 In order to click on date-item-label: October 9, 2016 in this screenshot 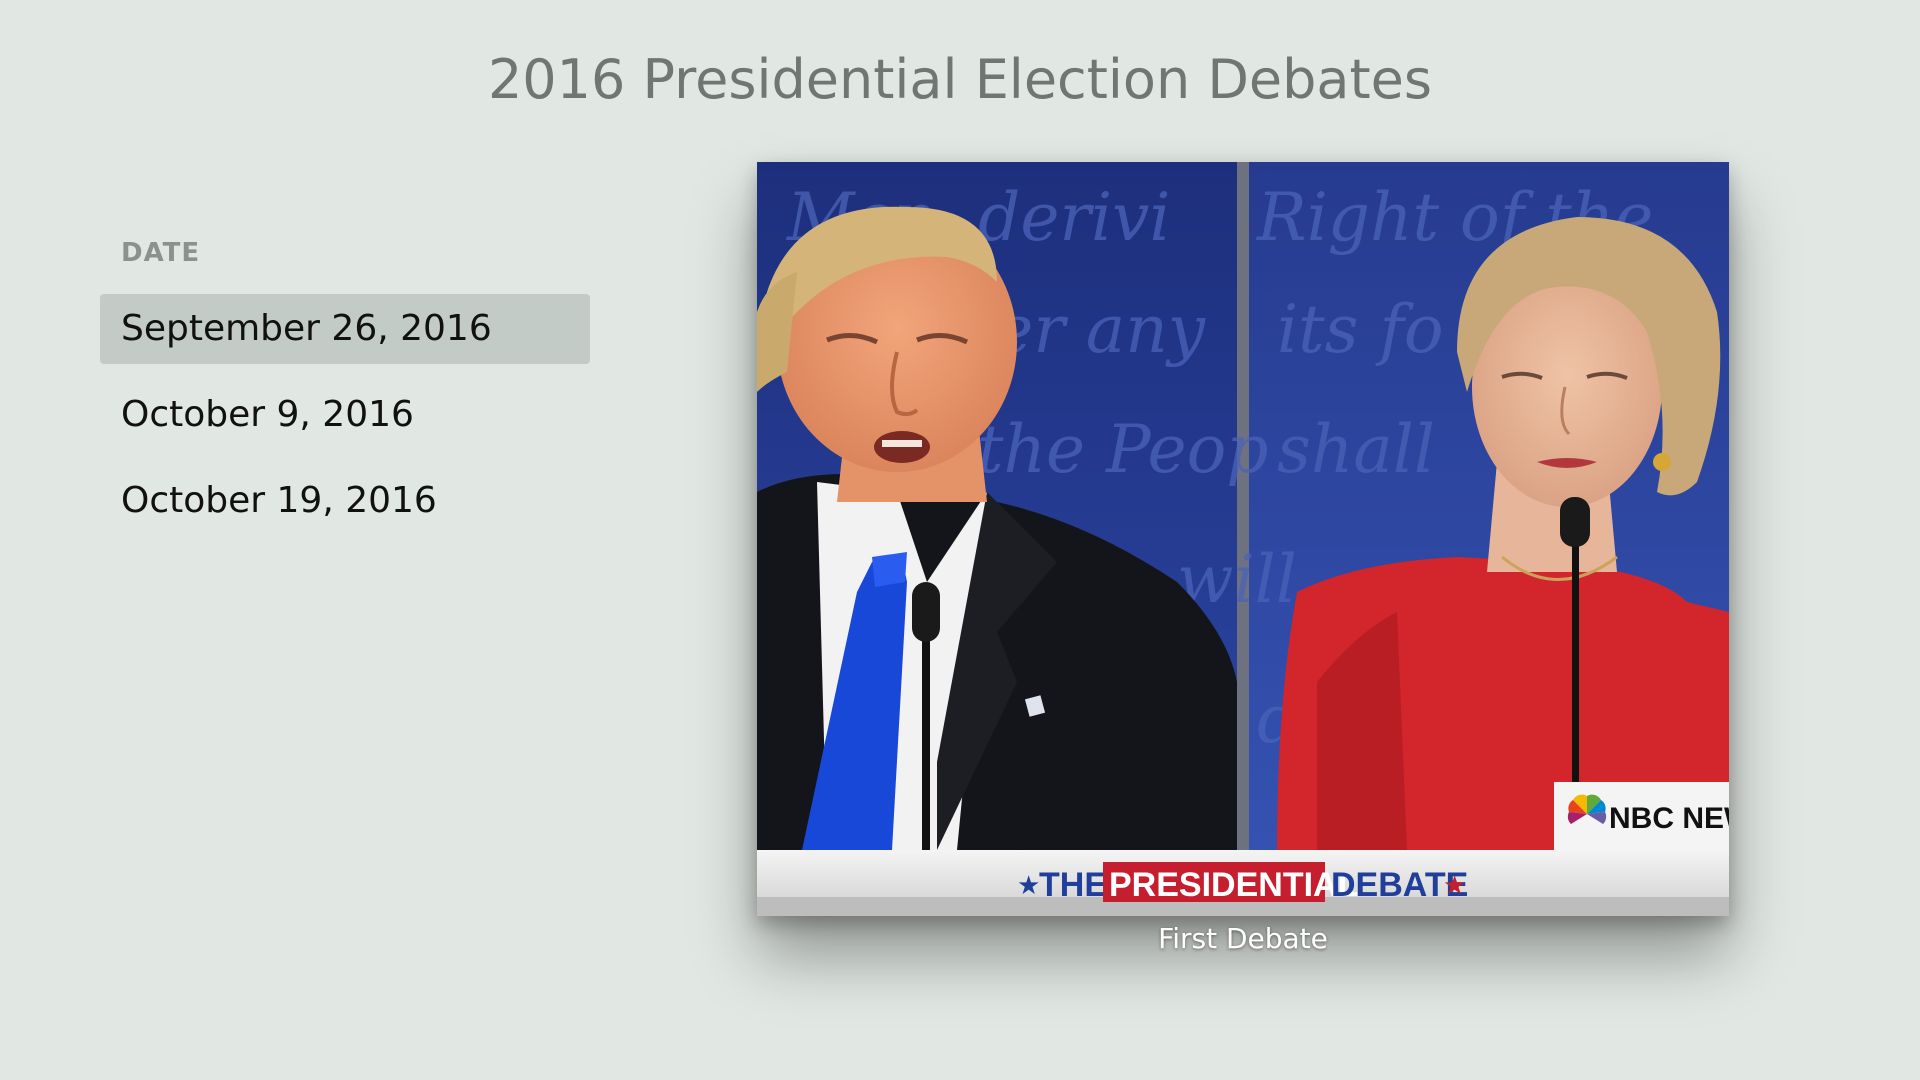, I will do `click(267, 414)`.